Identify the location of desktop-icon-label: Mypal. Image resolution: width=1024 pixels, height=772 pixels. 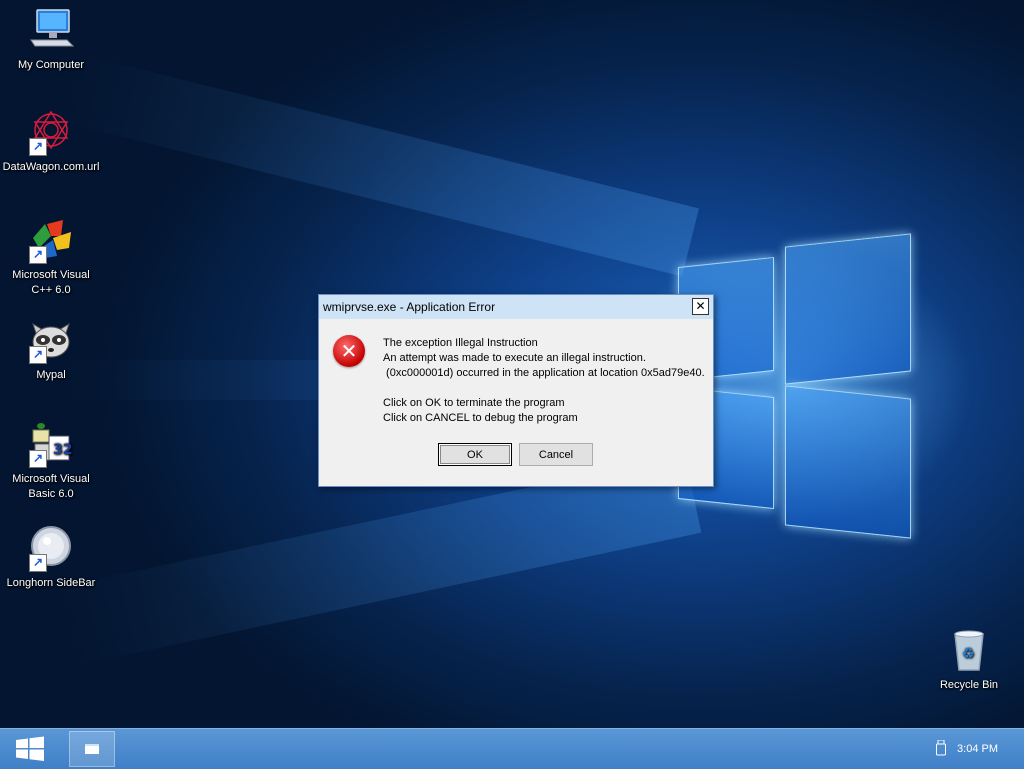
(51, 375).